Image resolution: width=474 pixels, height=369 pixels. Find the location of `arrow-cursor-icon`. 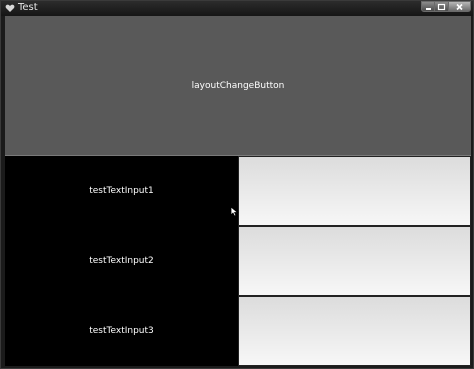

arrow-cursor-icon is located at coordinates (234, 212).